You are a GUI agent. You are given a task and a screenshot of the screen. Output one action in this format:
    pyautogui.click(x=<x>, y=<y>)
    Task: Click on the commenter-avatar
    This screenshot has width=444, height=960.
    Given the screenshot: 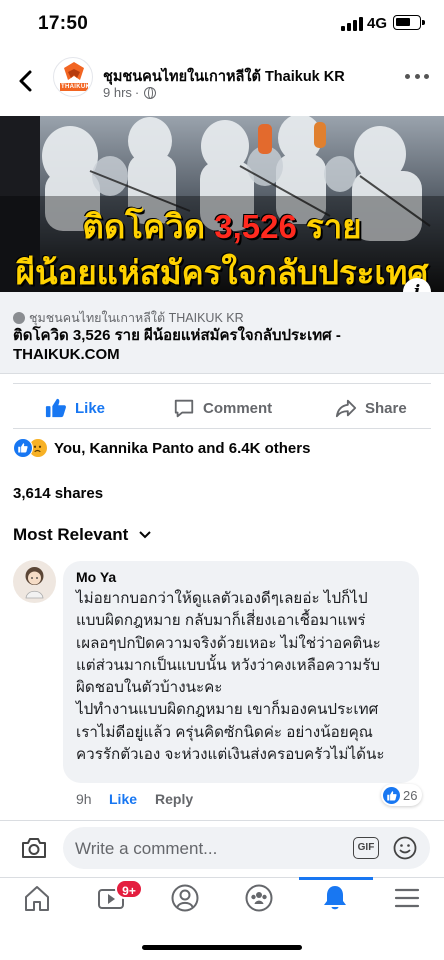 What is the action you would take?
    pyautogui.click(x=34, y=581)
    